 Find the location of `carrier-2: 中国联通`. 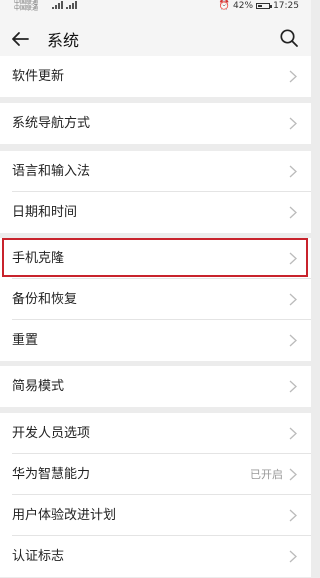

carrier-2: 中国联通 is located at coordinates (26, 8).